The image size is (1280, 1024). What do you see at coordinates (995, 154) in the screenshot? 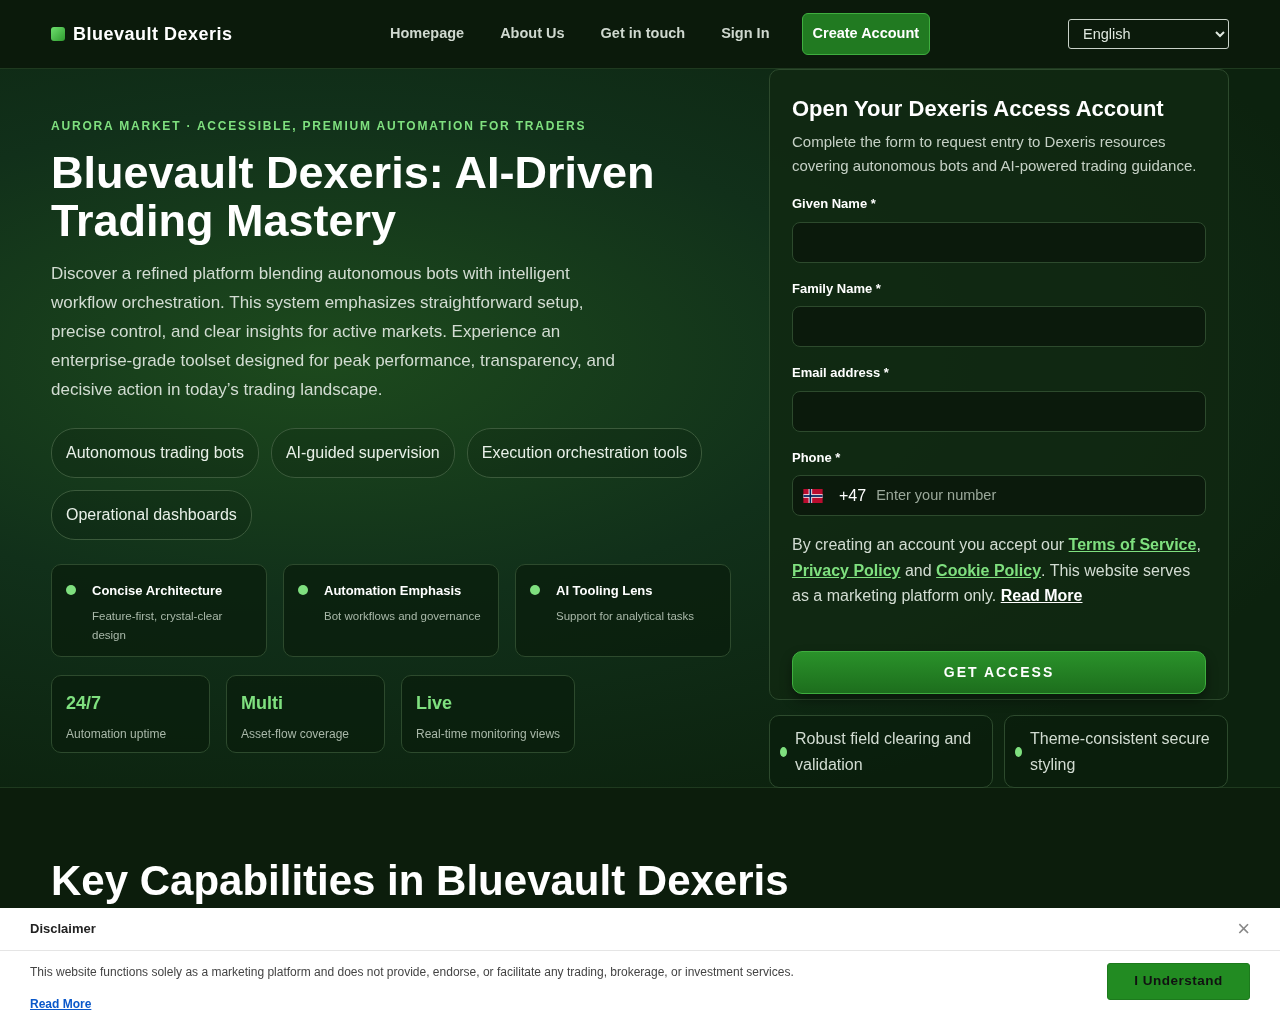
I see `form-intro: Complete the form to request entry to Dexeris resources covering autonomous bots and AI-powered trading guidance.` at bounding box center [995, 154].